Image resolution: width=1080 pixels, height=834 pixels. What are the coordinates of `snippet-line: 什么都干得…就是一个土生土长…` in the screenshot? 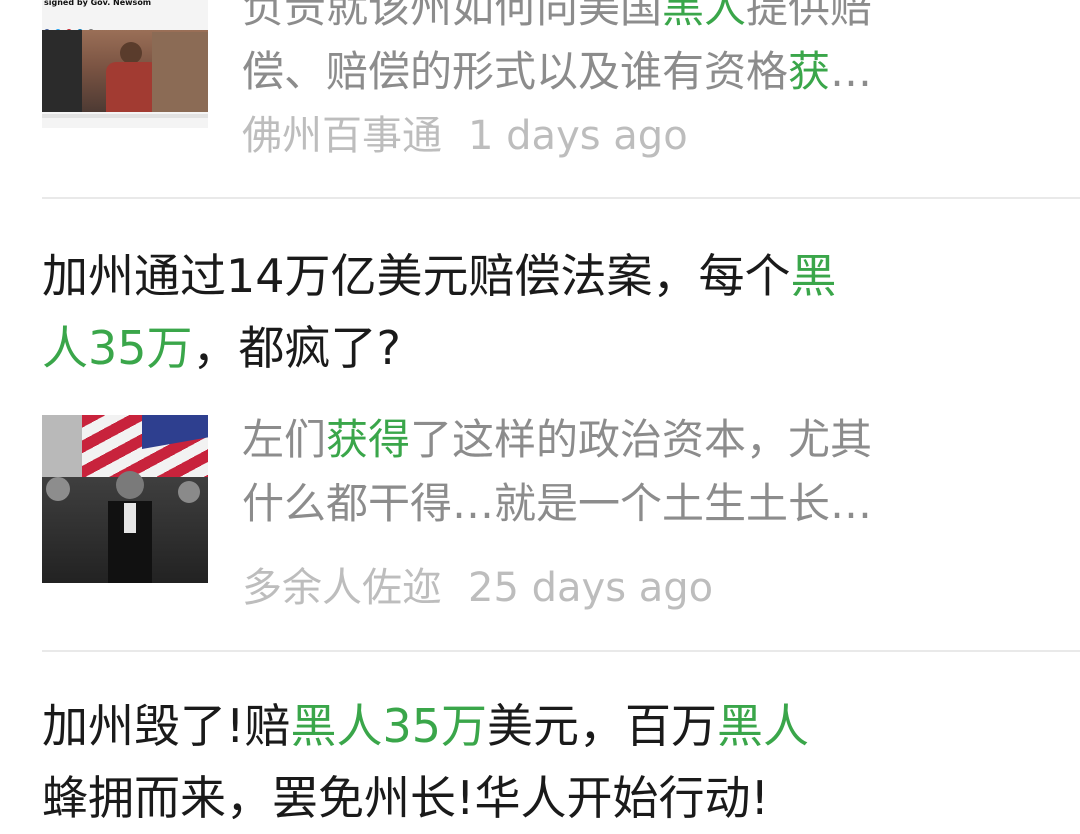 It's located at (557, 503).